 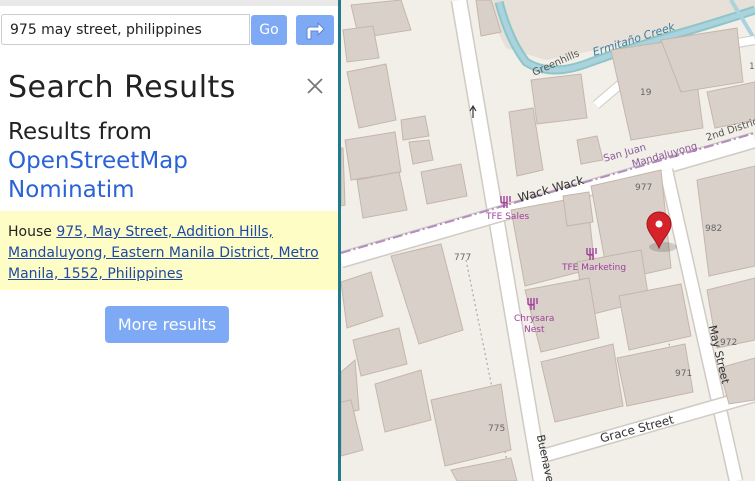 What do you see at coordinates (752, 67) in the screenshot?
I see `house-number-1: 1` at bounding box center [752, 67].